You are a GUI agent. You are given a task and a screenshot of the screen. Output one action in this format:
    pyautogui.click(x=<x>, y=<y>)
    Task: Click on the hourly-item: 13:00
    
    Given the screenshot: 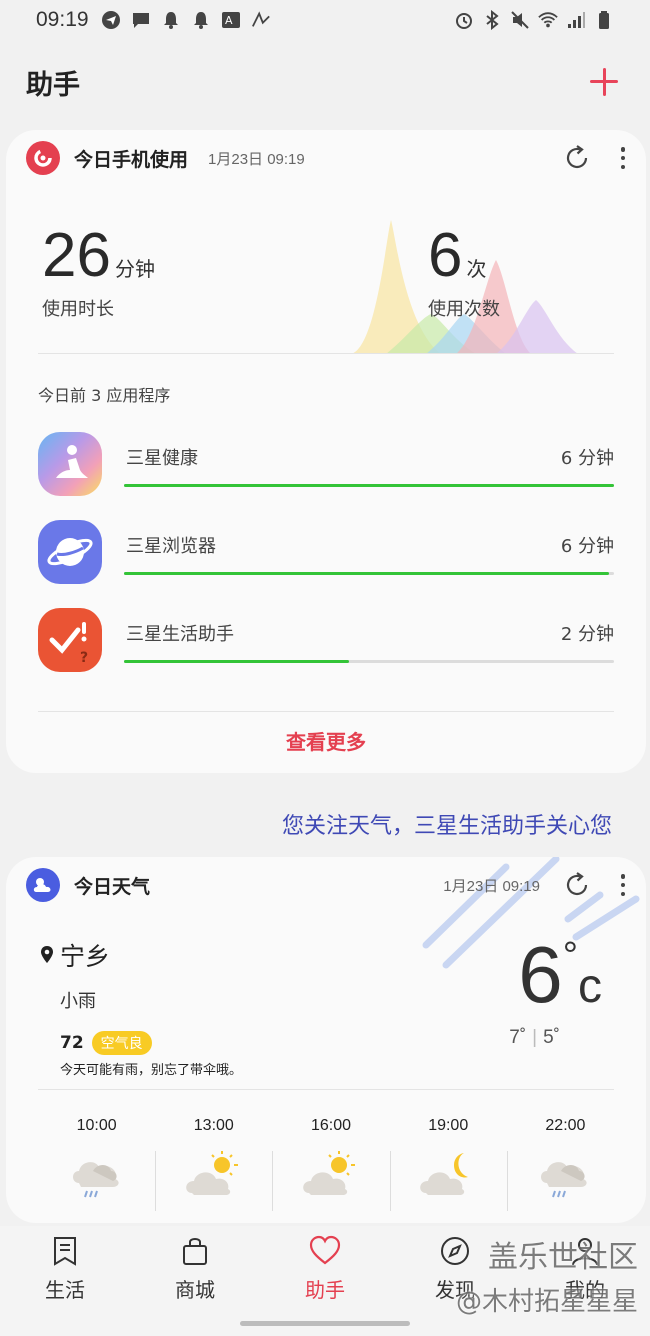 What is the action you would take?
    pyautogui.click(x=213, y=1164)
    